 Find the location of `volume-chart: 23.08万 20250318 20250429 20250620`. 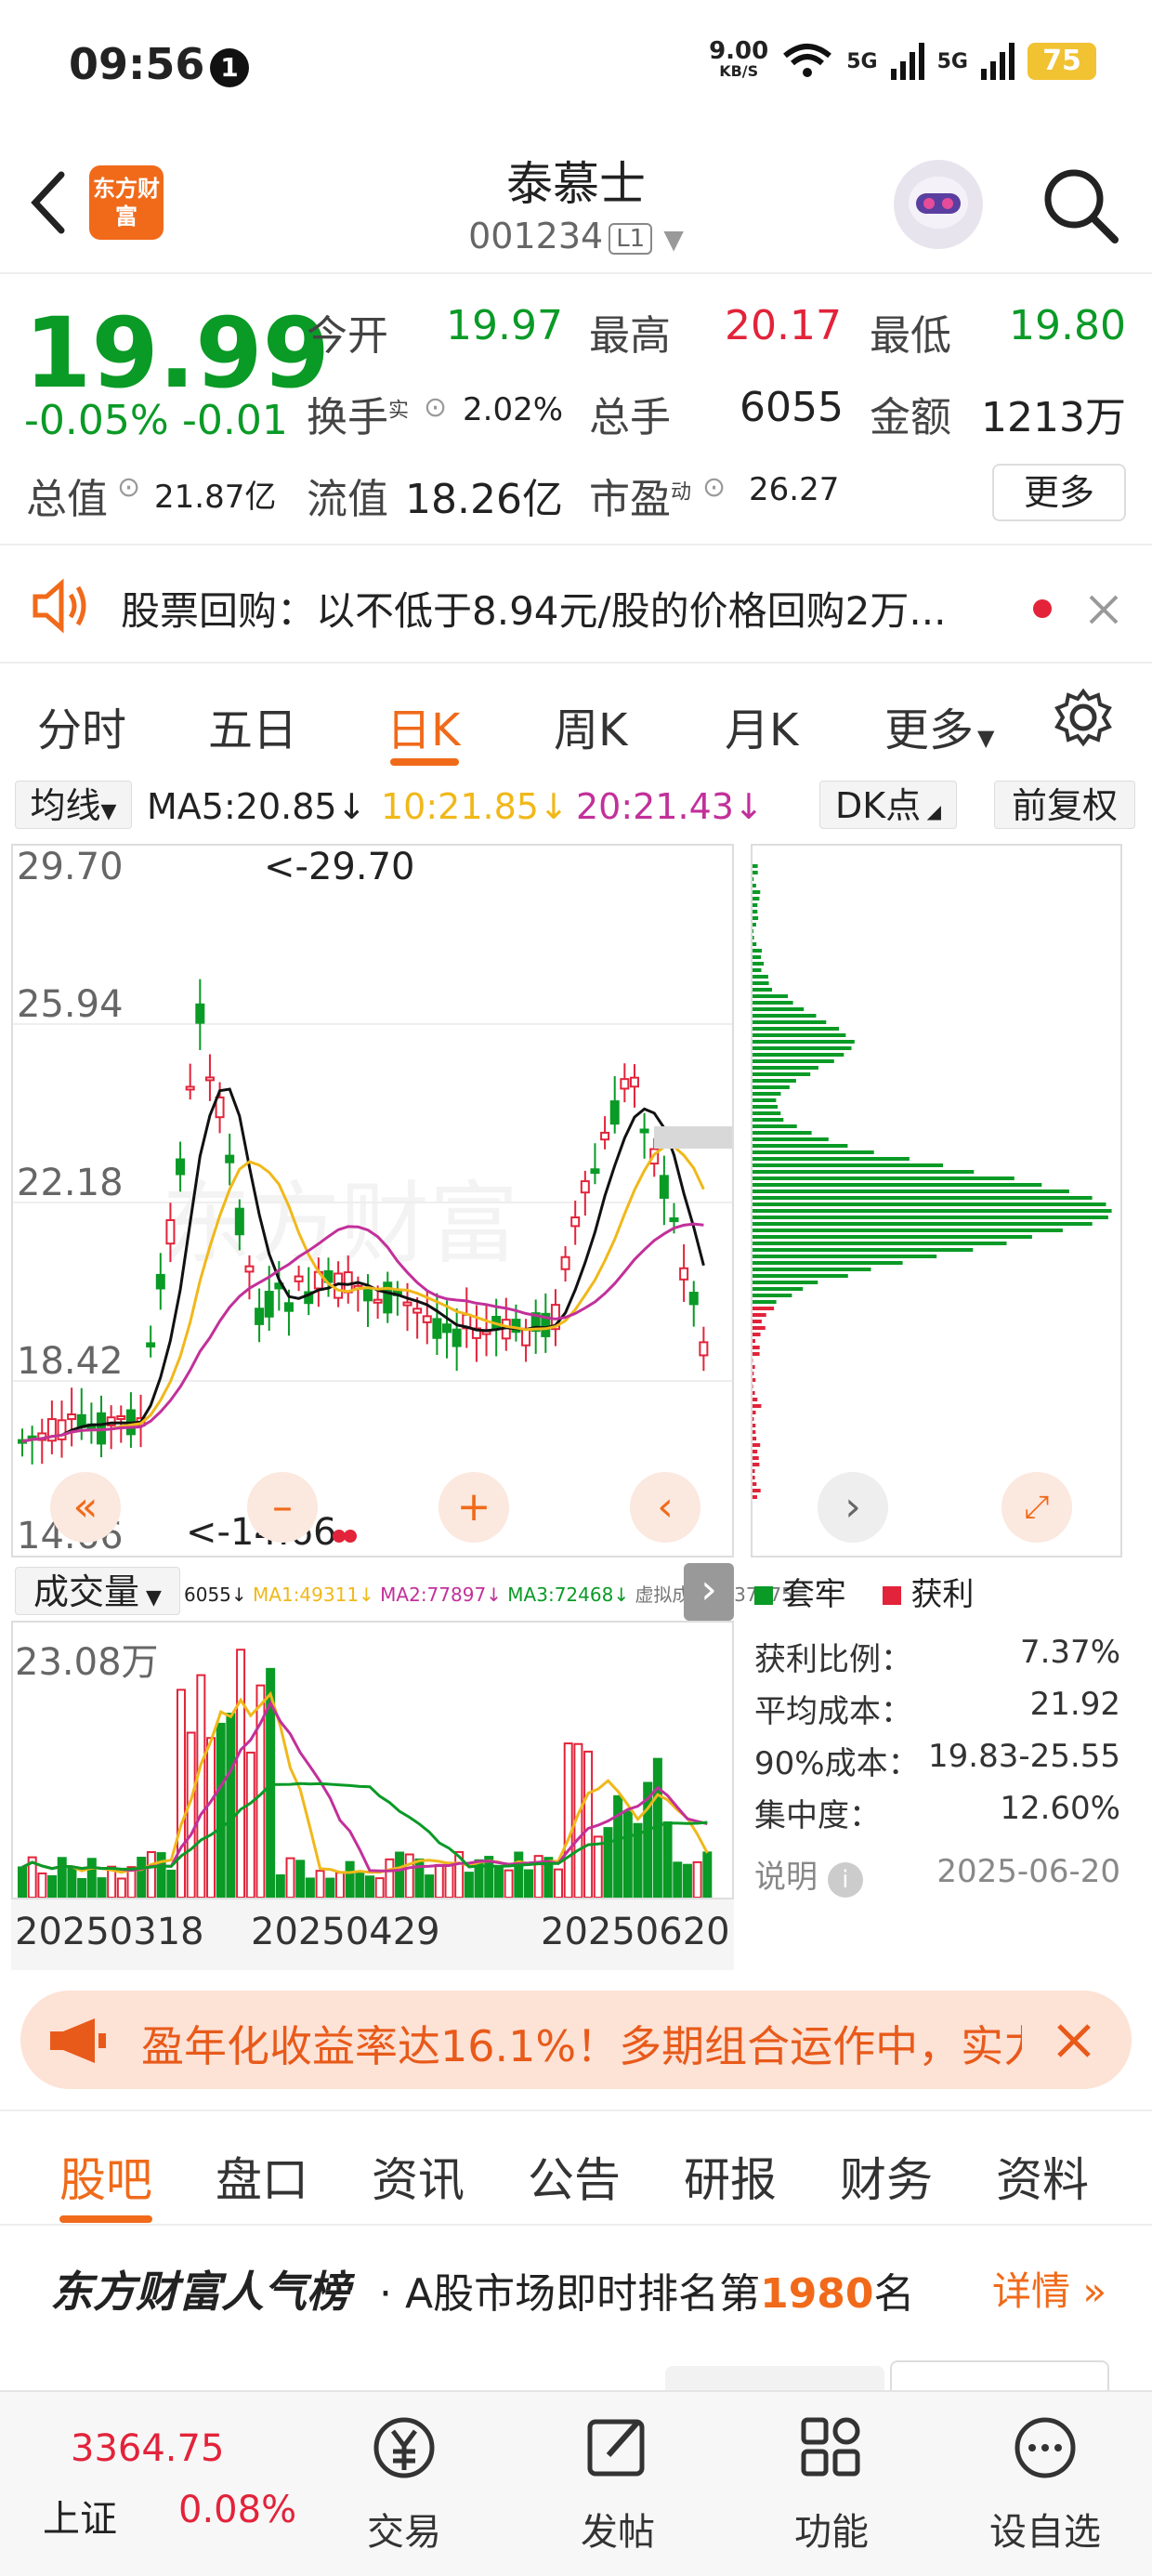

volume-chart: 23.08万 20250318 20250429 20250620 is located at coordinates (372, 1795).